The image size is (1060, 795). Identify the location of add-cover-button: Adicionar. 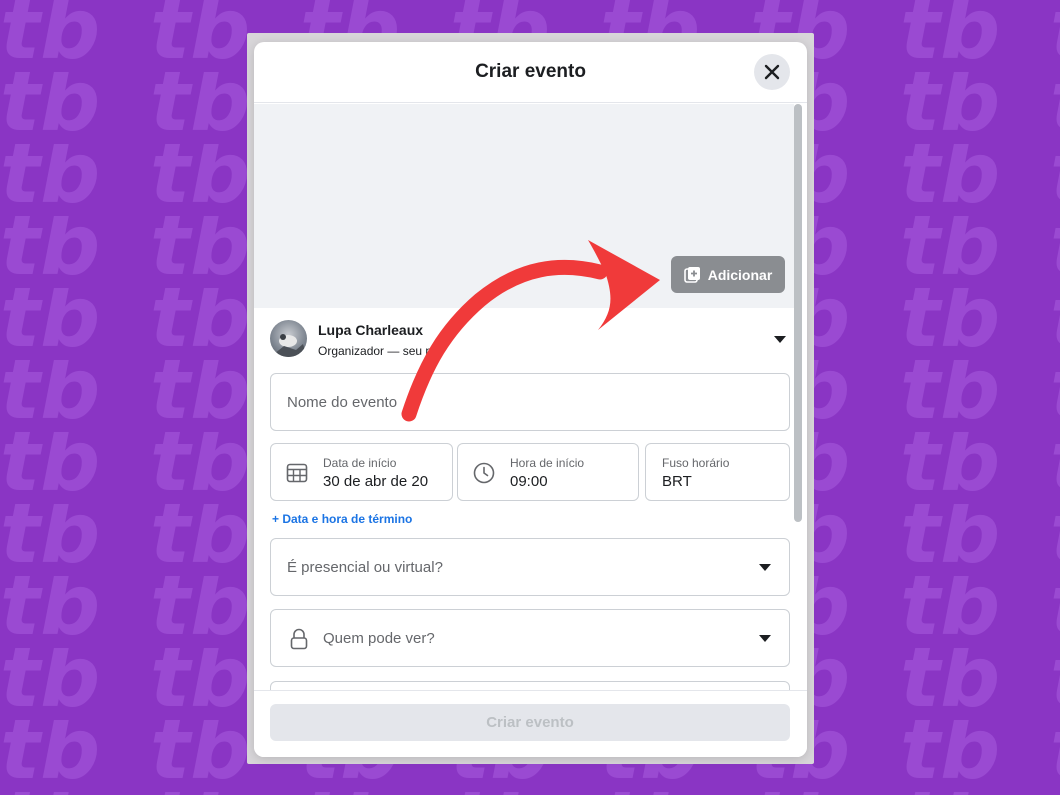
(728, 274).